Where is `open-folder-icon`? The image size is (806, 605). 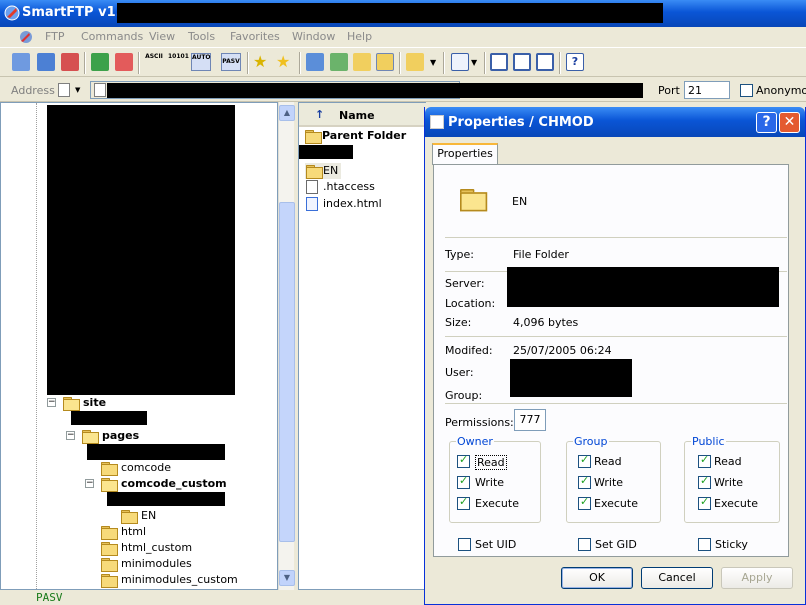 open-folder-icon is located at coordinates (415, 62).